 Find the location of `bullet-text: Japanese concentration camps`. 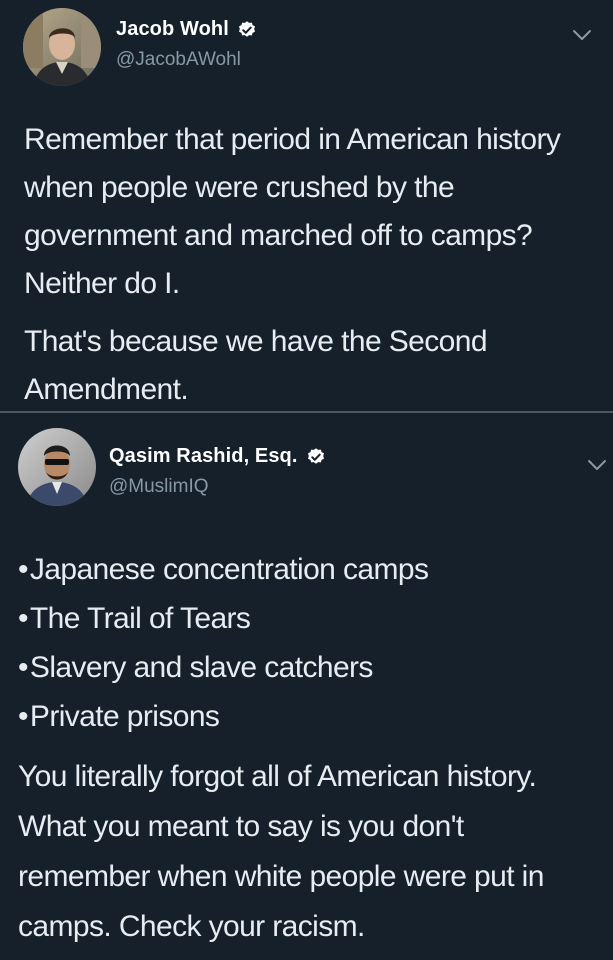

bullet-text: Japanese concentration camps is located at coordinates (229, 569).